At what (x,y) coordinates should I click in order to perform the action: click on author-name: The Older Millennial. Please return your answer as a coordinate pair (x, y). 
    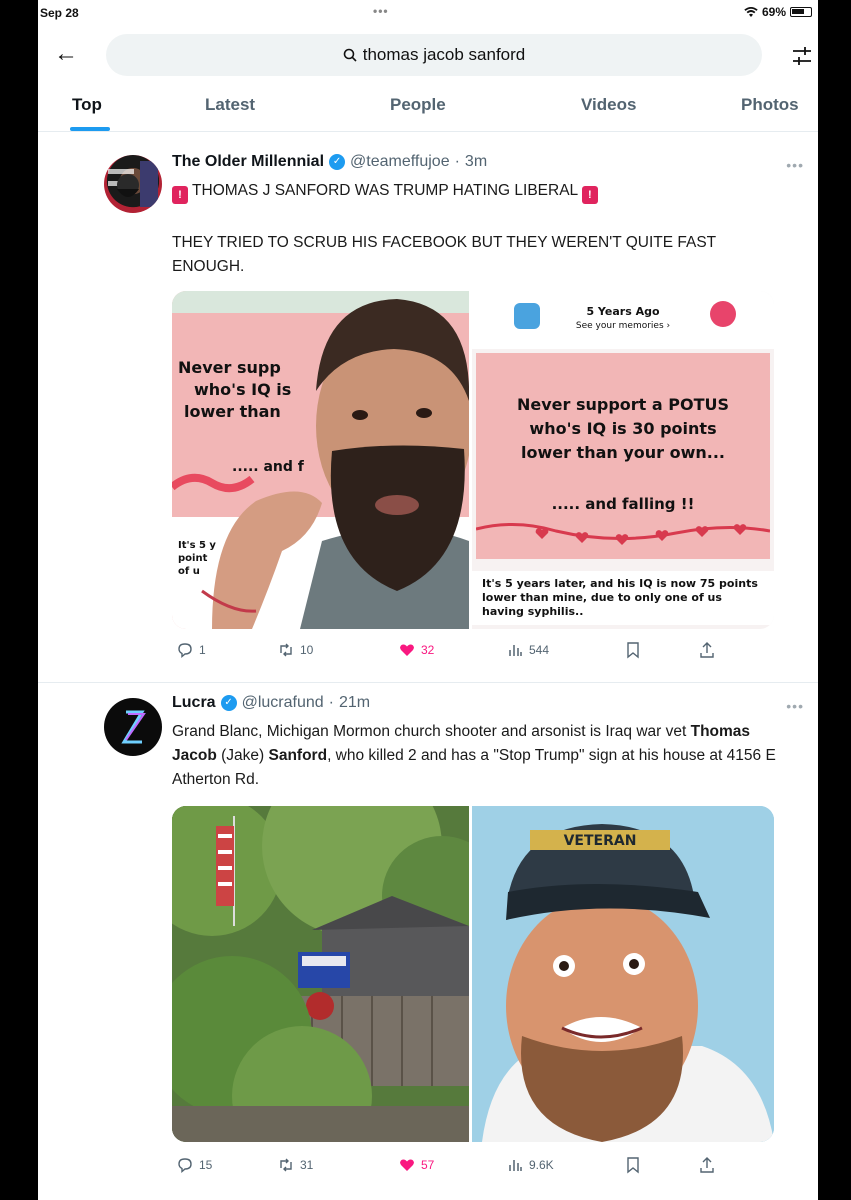
    Looking at the image, I should click on (248, 162).